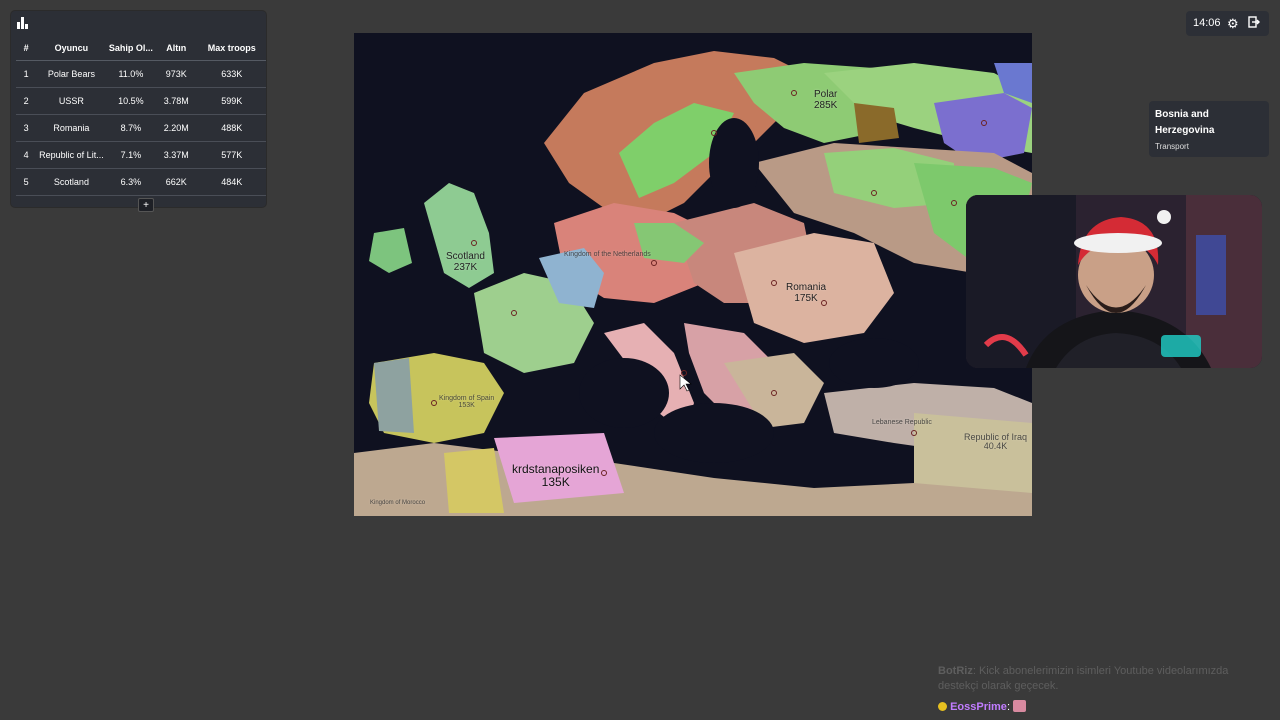  What do you see at coordinates (466, 406) in the screenshot?
I see `label-troops: 153K` at bounding box center [466, 406].